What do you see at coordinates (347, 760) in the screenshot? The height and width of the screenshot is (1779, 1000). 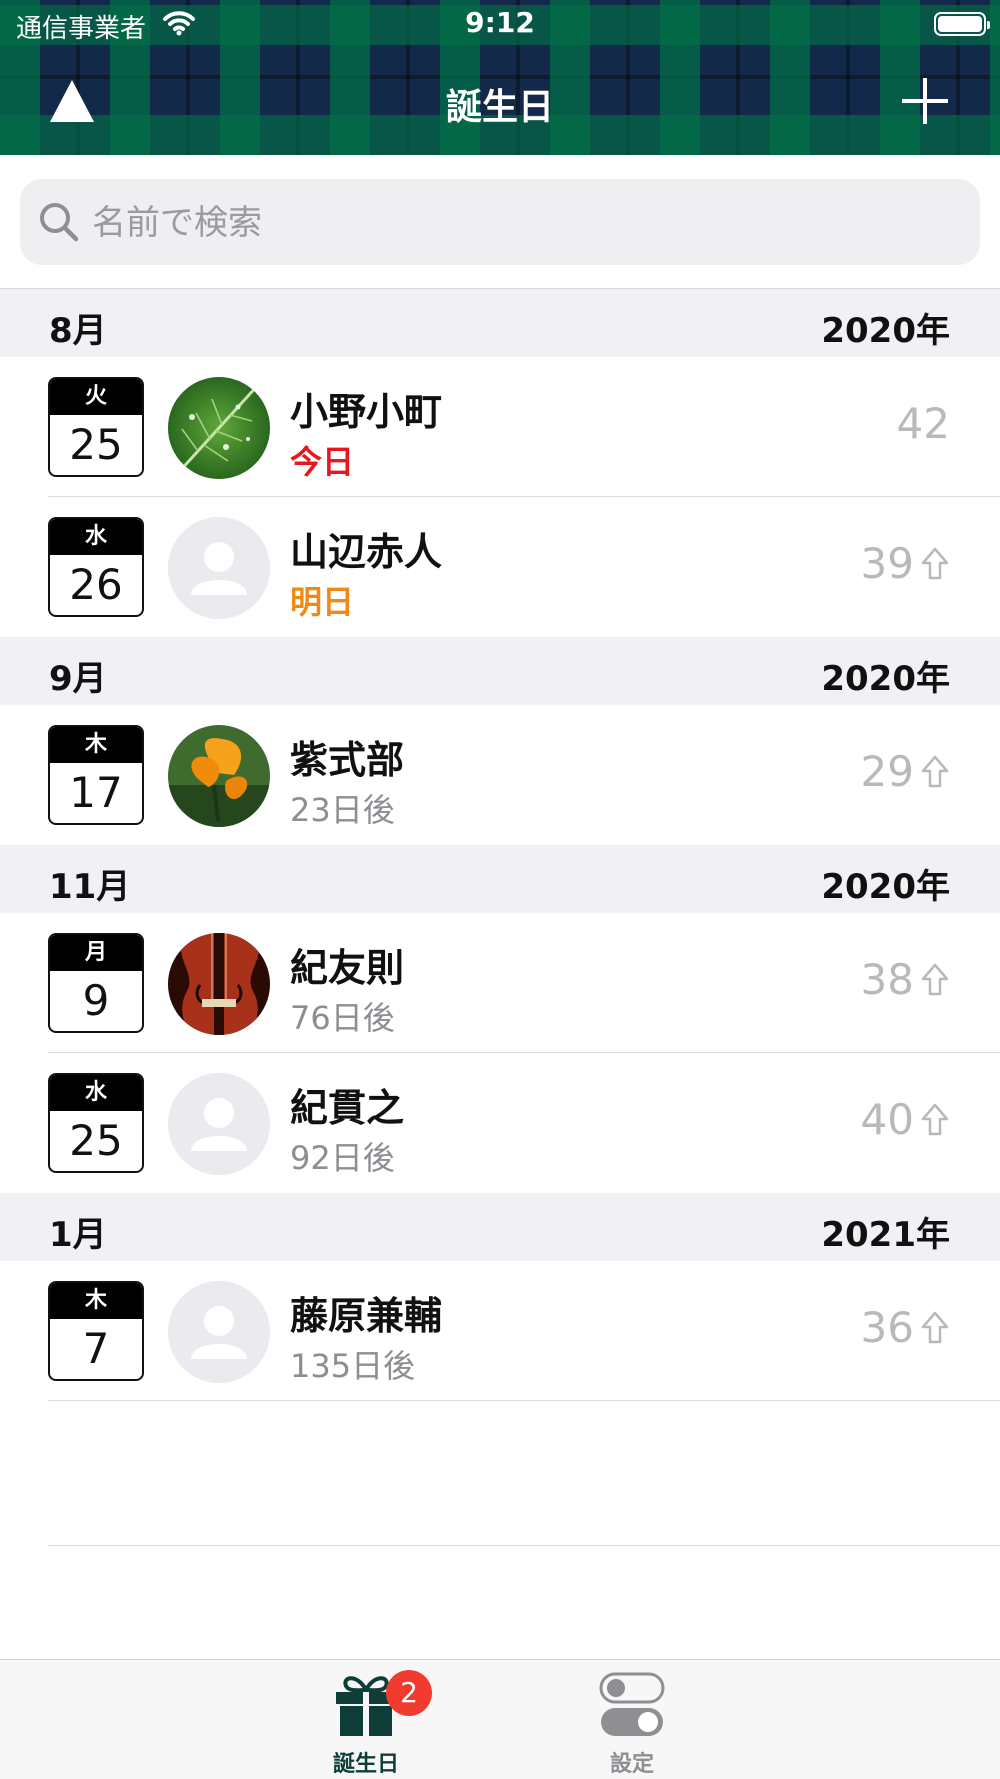 I see `contact-name: 紫式部` at bounding box center [347, 760].